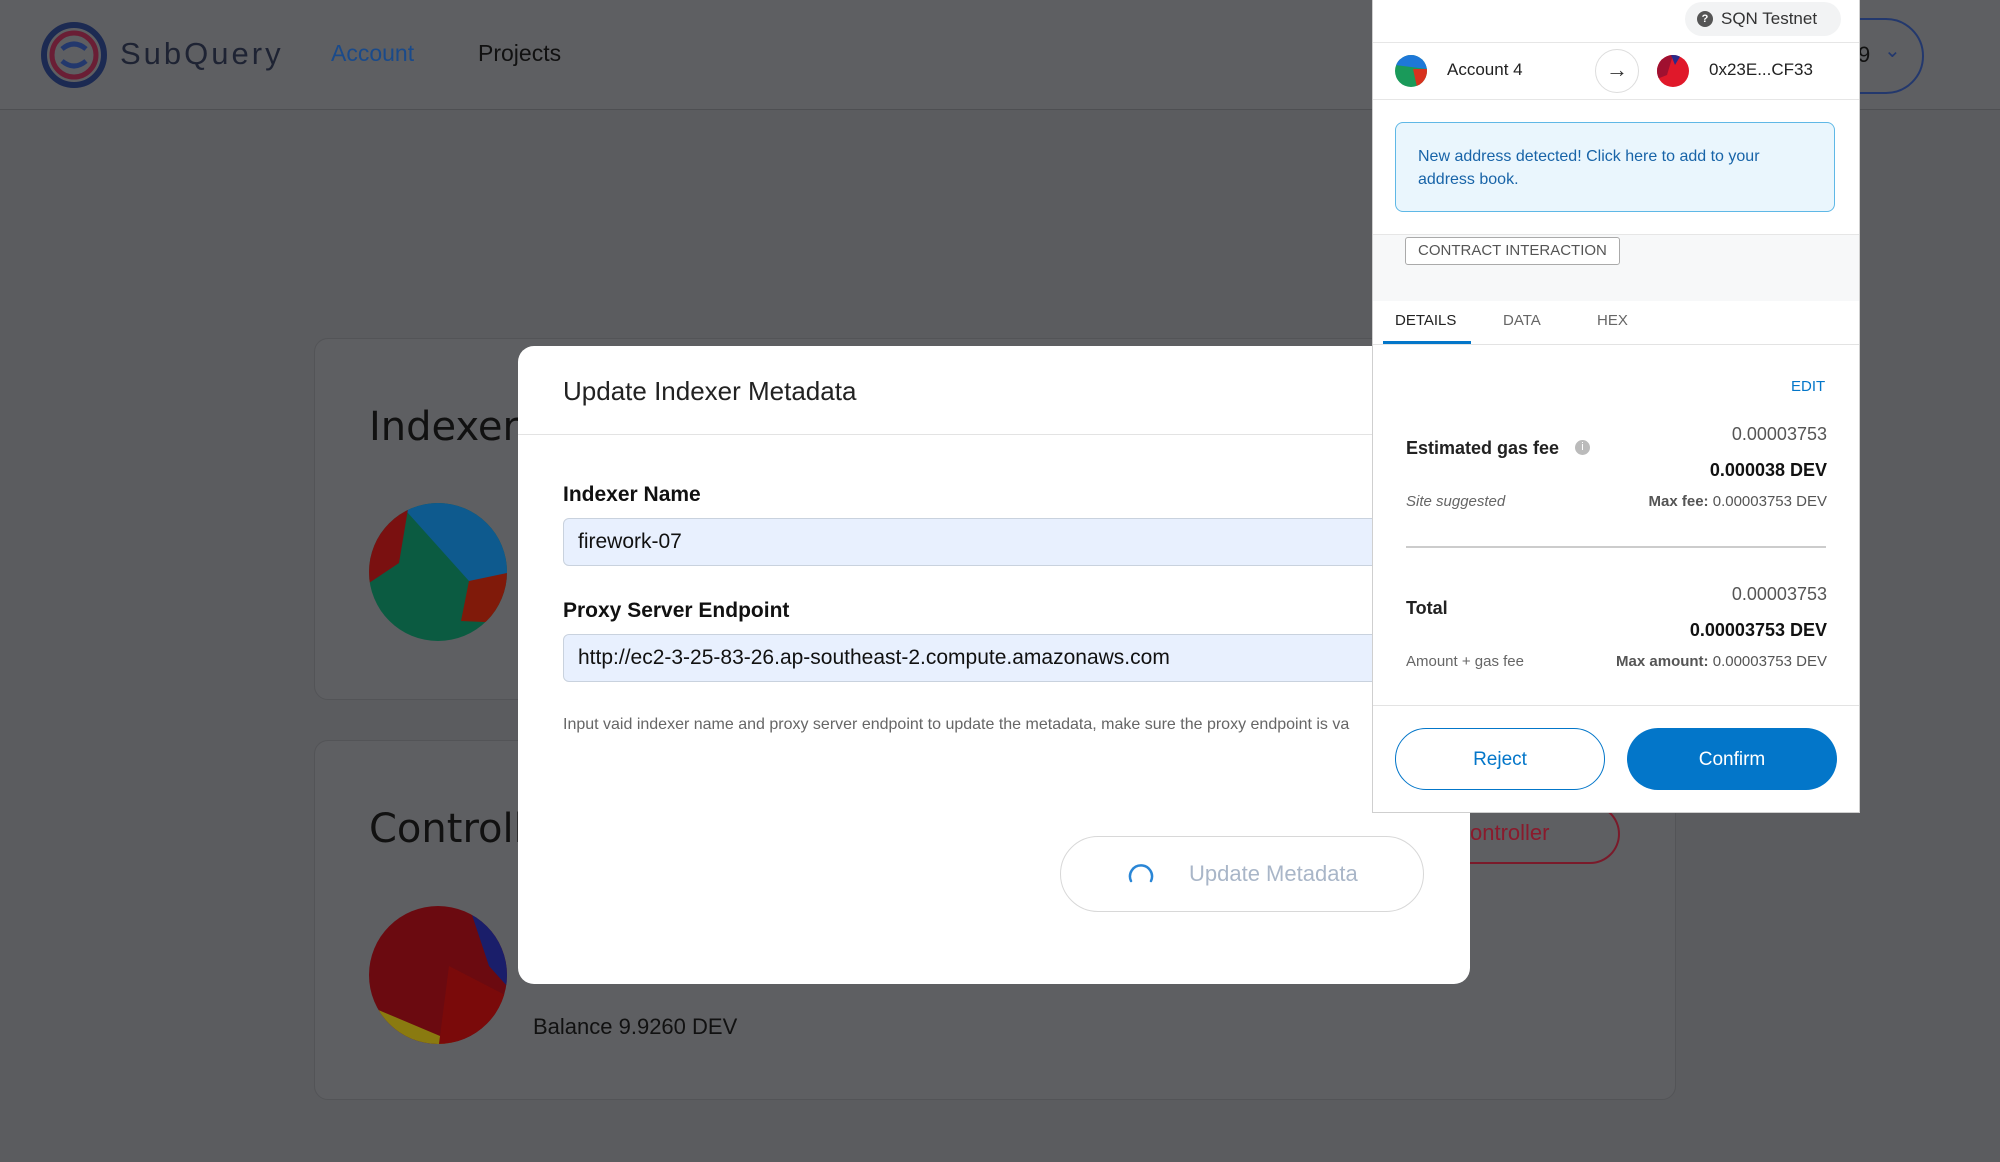 The height and width of the screenshot is (1162, 2000). Describe the element at coordinates (1582, 447) in the screenshot. I see `info-icon: i` at that location.